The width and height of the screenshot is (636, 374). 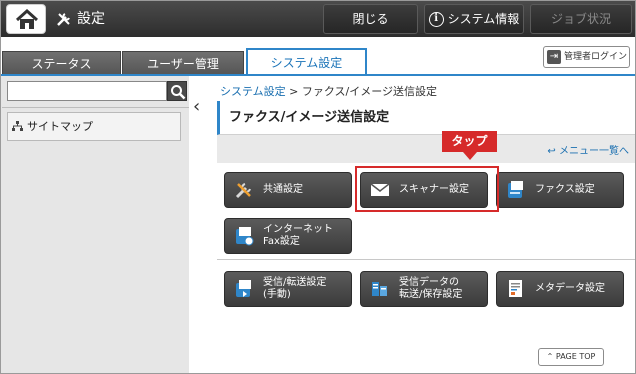 I want to click on top-bar: 設定 閉じる i システム情報 ジョブ状況, so click(x=318, y=19).